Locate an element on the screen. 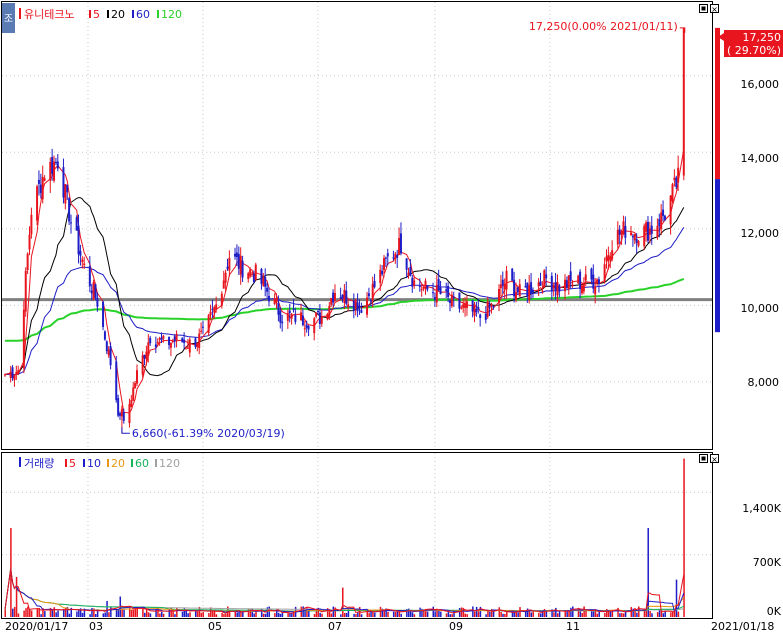  price-maximize-button is located at coordinates (703, 8).